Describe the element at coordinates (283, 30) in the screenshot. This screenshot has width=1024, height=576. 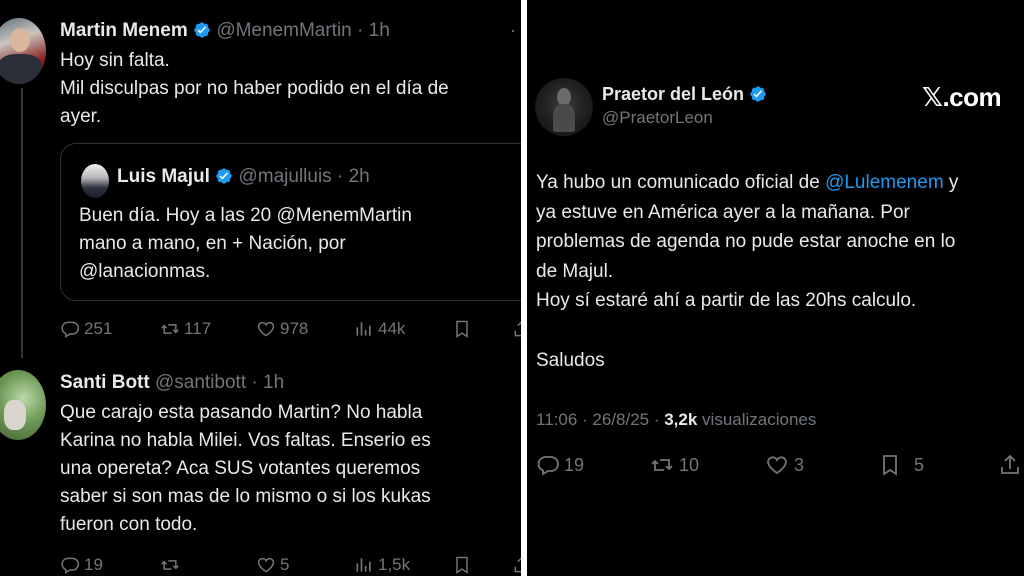
I see `author-handle: @MenemMartin` at that location.